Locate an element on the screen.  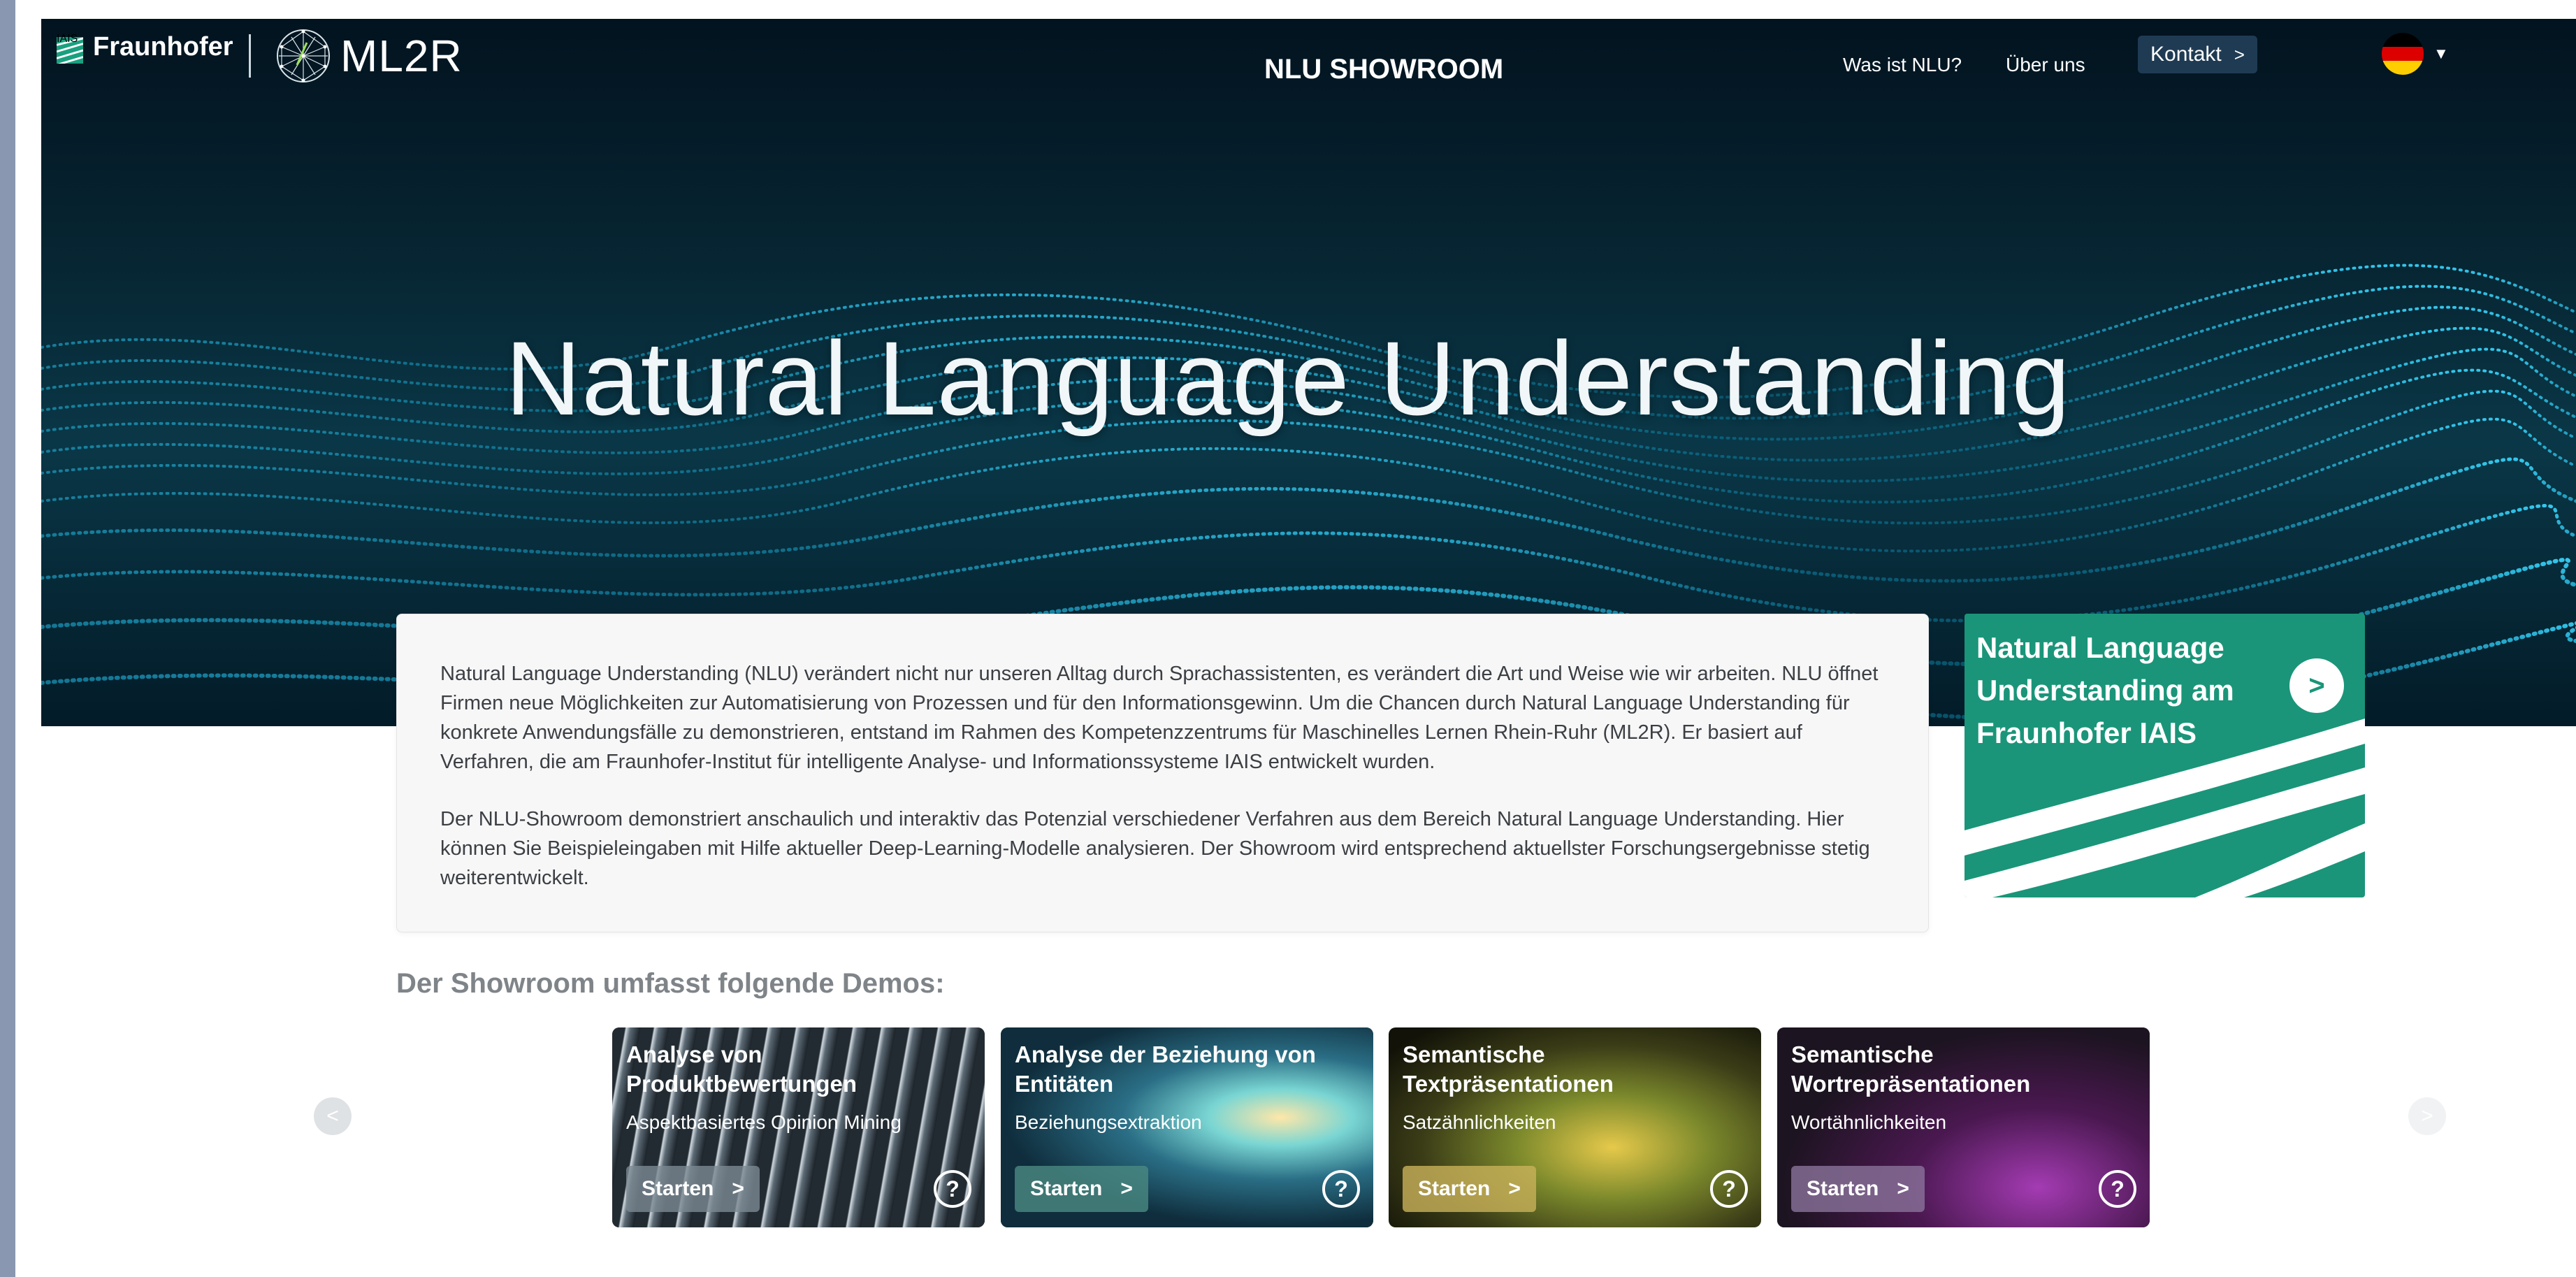
window-top-edge is located at coordinates (1296, 9).